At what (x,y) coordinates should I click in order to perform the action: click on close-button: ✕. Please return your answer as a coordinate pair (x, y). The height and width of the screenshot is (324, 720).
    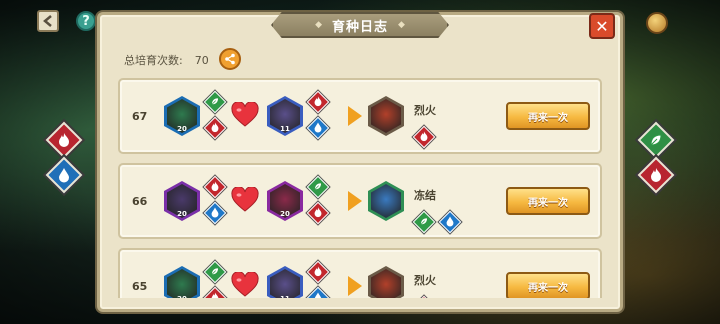
    Looking at the image, I should click on (602, 26).